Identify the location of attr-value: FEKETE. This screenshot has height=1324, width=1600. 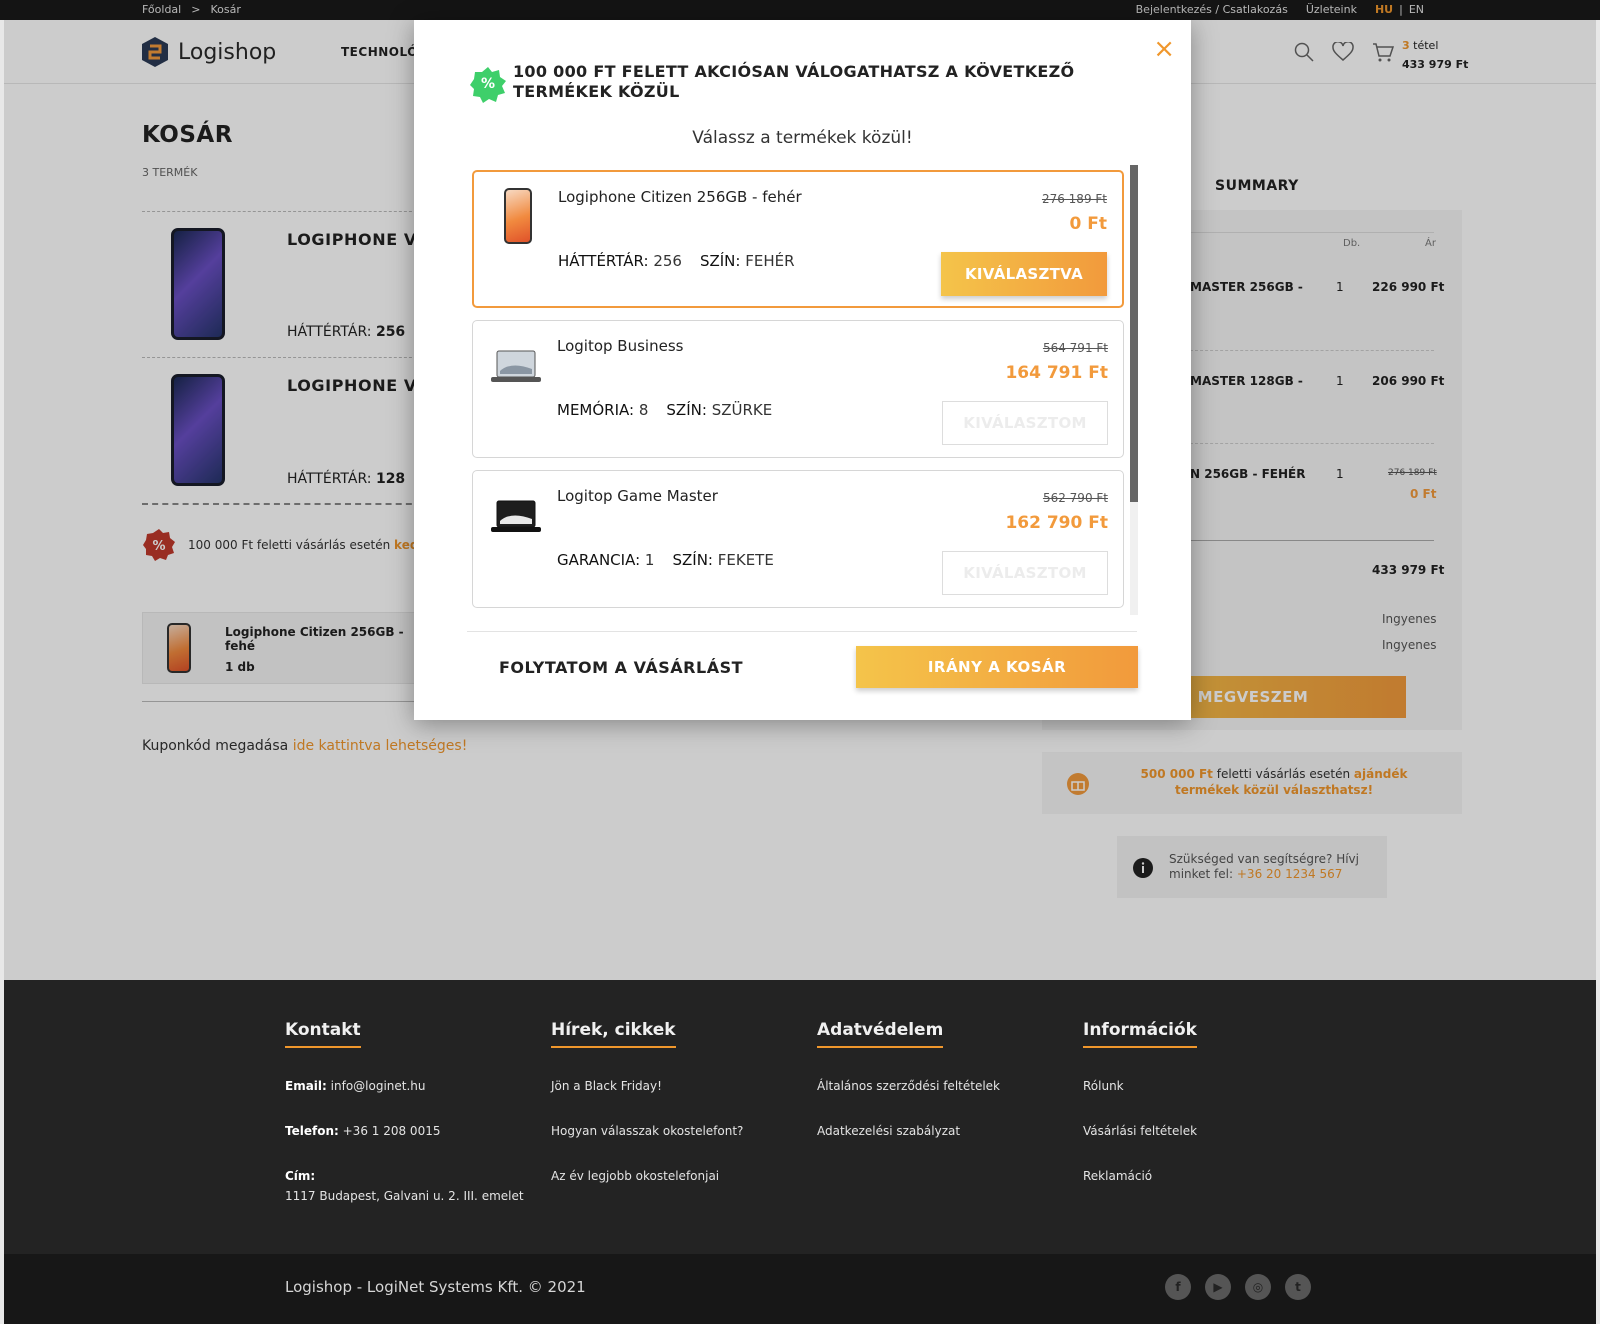
(745, 560).